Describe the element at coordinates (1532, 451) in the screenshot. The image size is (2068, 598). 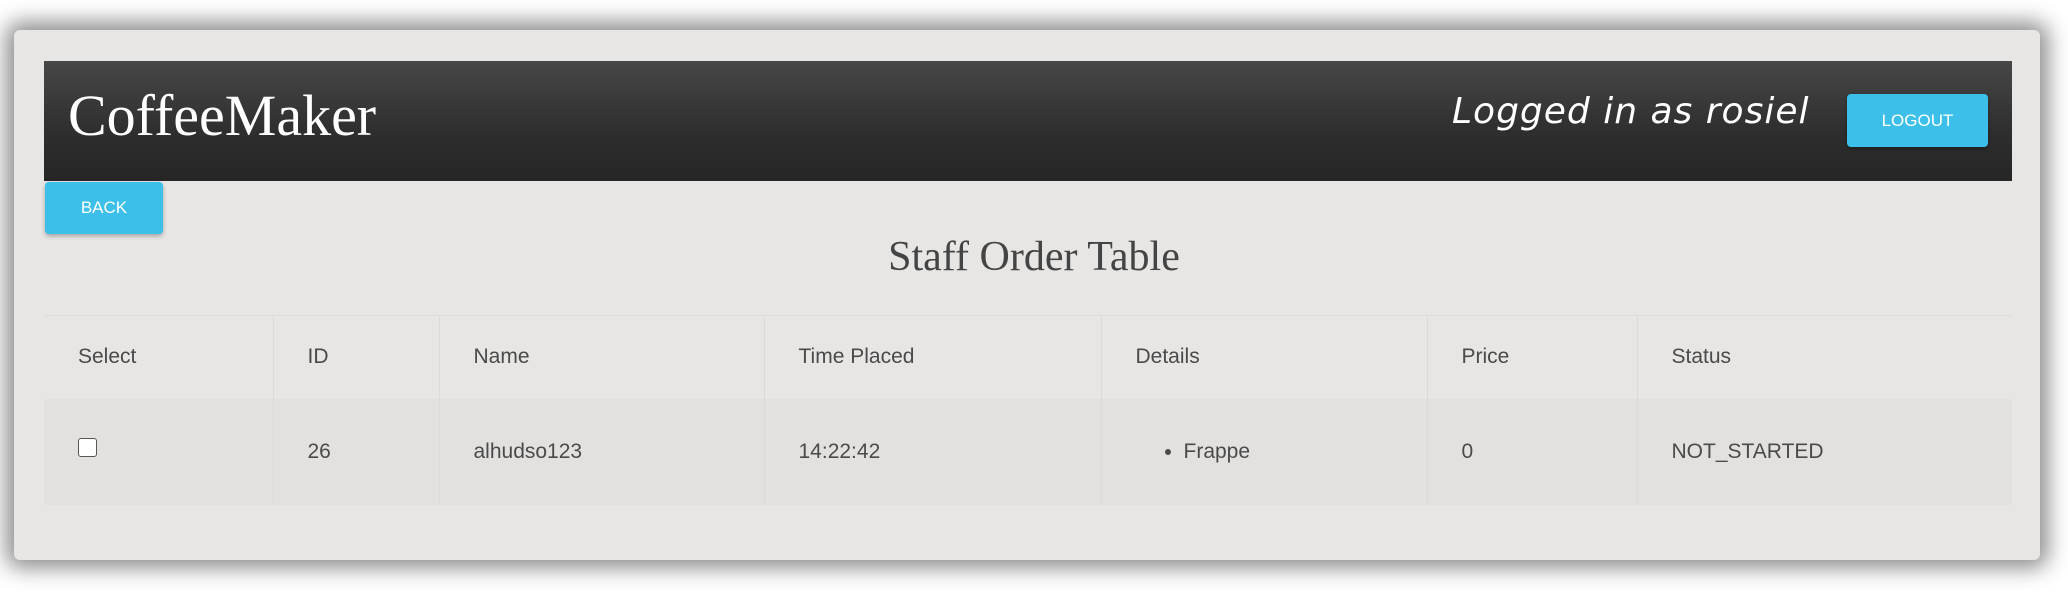
I see `price-cell: 0` at that location.